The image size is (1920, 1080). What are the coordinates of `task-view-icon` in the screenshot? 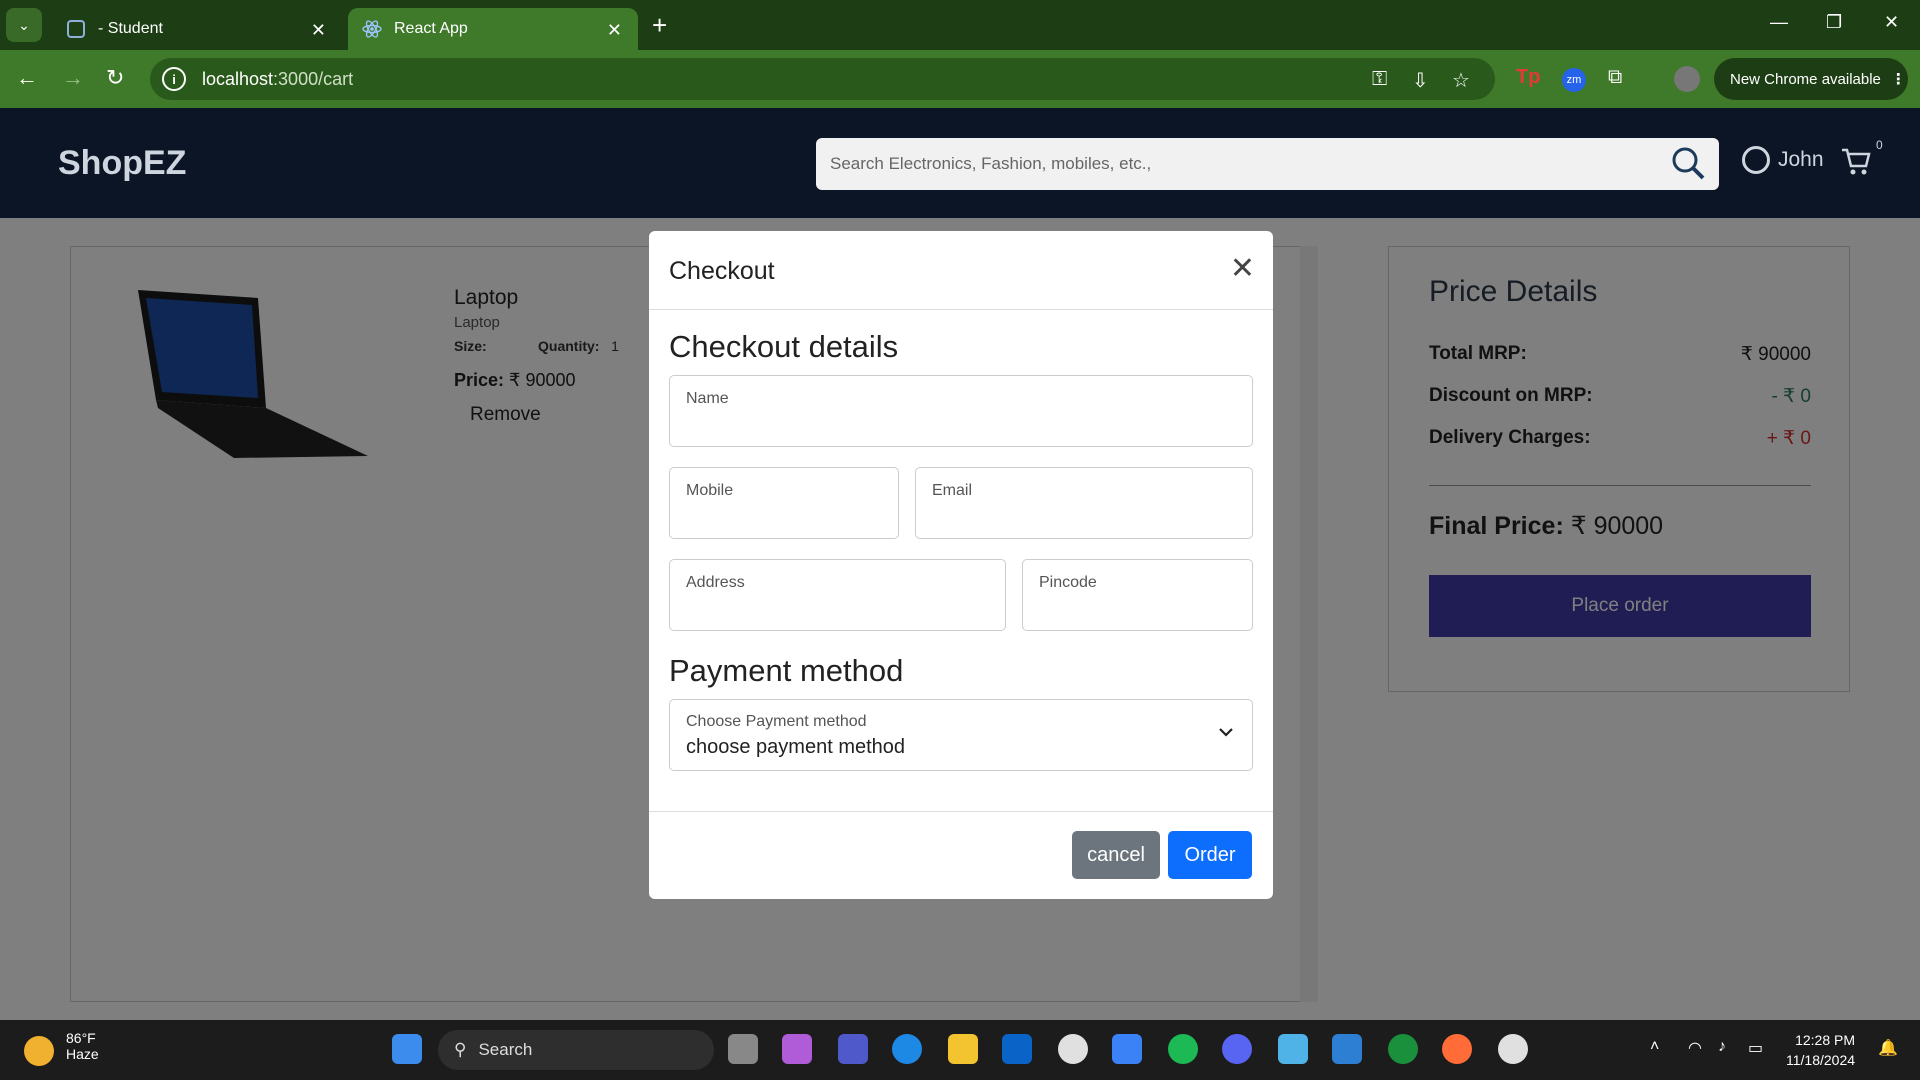 It's located at (743, 1049).